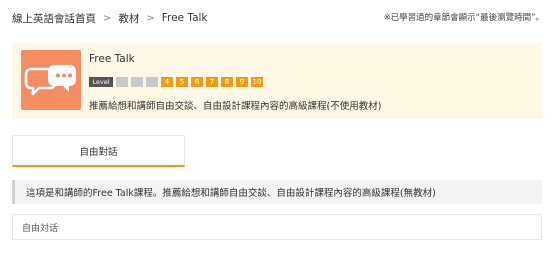 This screenshot has height=255, width=554. Describe the element at coordinates (54, 18) in the screenshot. I see `breadcrumb-home-link: 線上英語會話首頁` at that location.